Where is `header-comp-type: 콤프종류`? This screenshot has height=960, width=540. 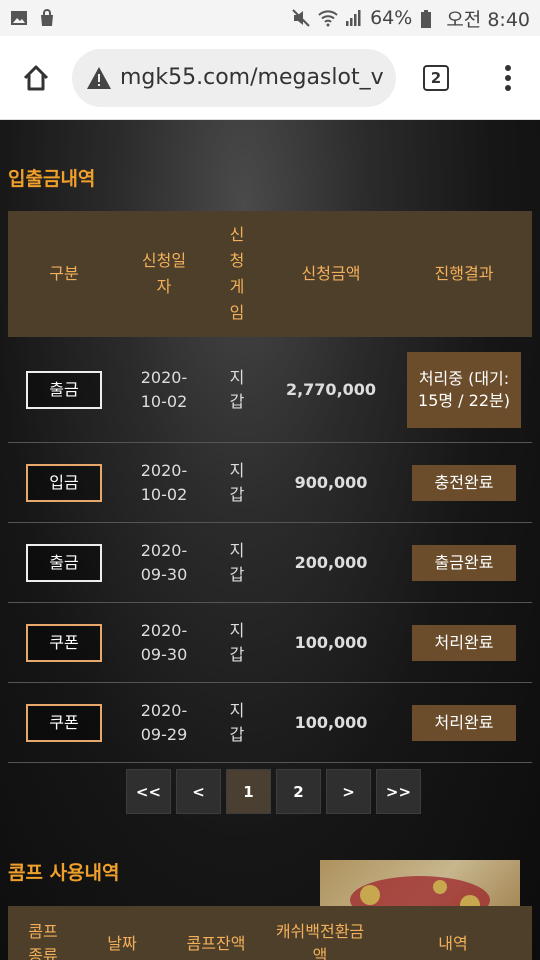
header-comp-type: 콤프종류 is located at coordinates (43, 941).